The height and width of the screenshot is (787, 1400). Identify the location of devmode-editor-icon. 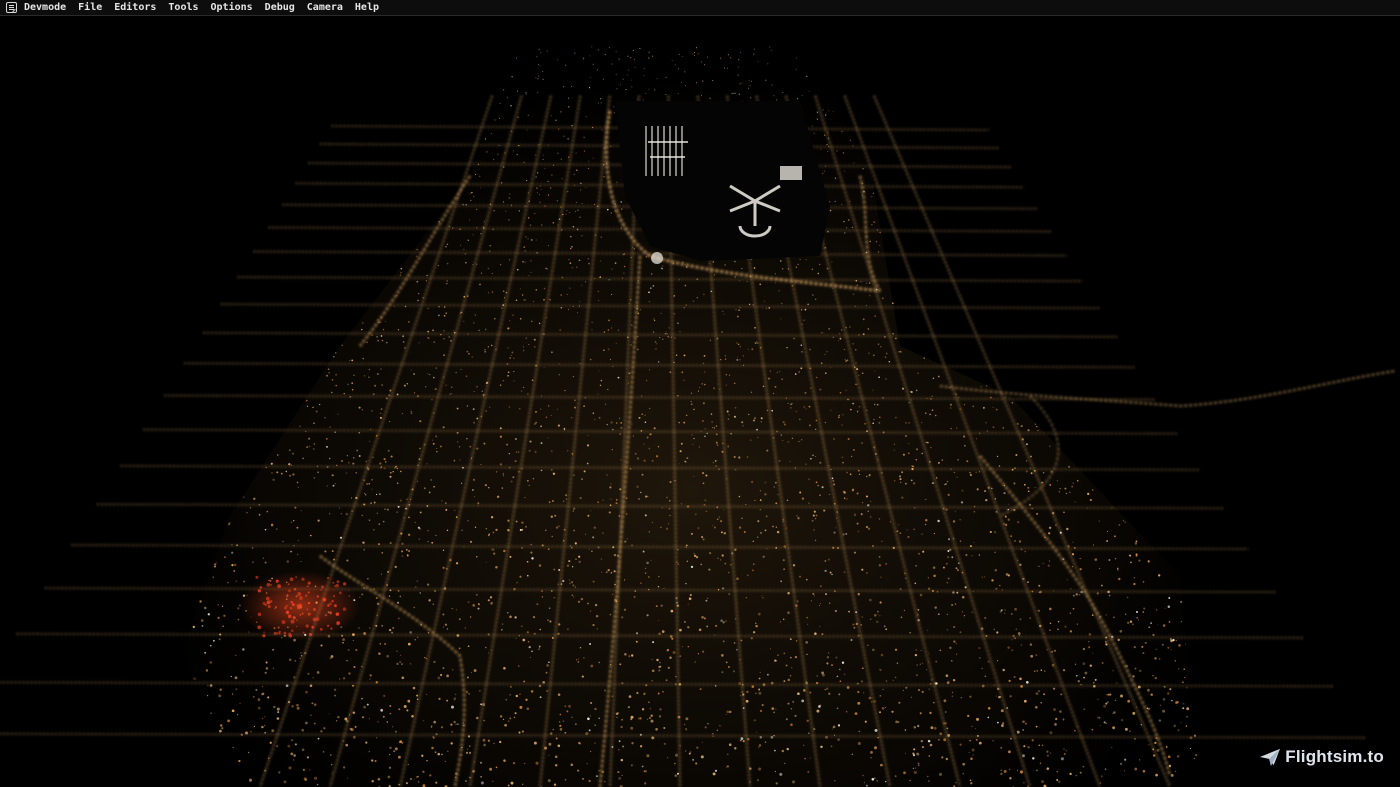
(11, 7).